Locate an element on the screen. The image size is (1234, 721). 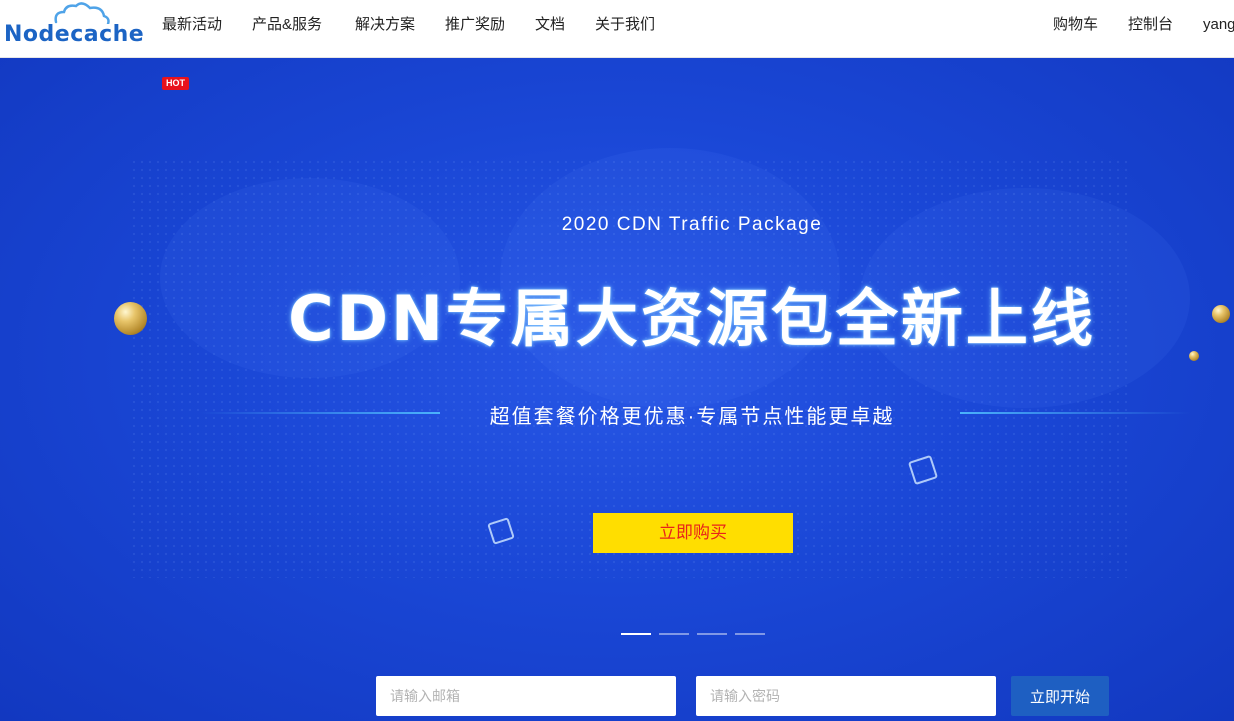
hero-subtitle: 2020 CDN Traffic Package is located at coordinates (692, 224).